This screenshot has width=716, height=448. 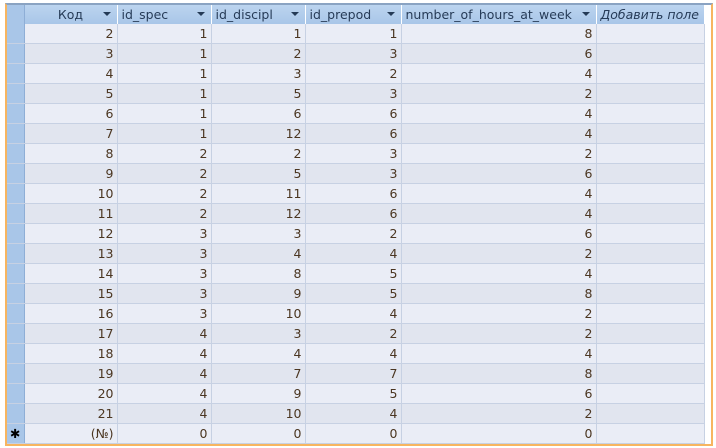 I want to click on table-cell: 20, so click(x=71, y=393).